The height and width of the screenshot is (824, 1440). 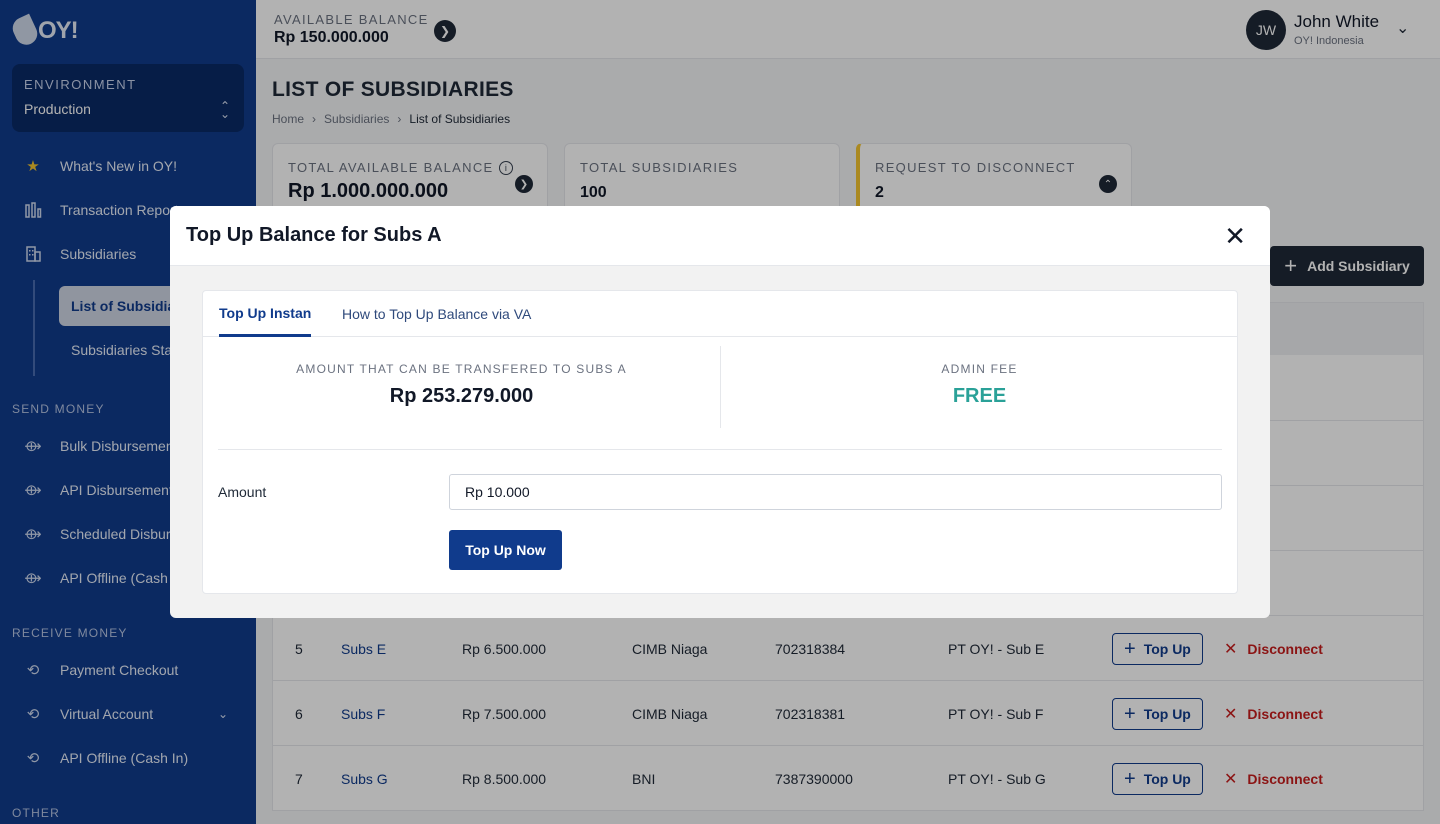 I want to click on admin-fee-label: ADMIN FEE, so click(x=979, y=369).